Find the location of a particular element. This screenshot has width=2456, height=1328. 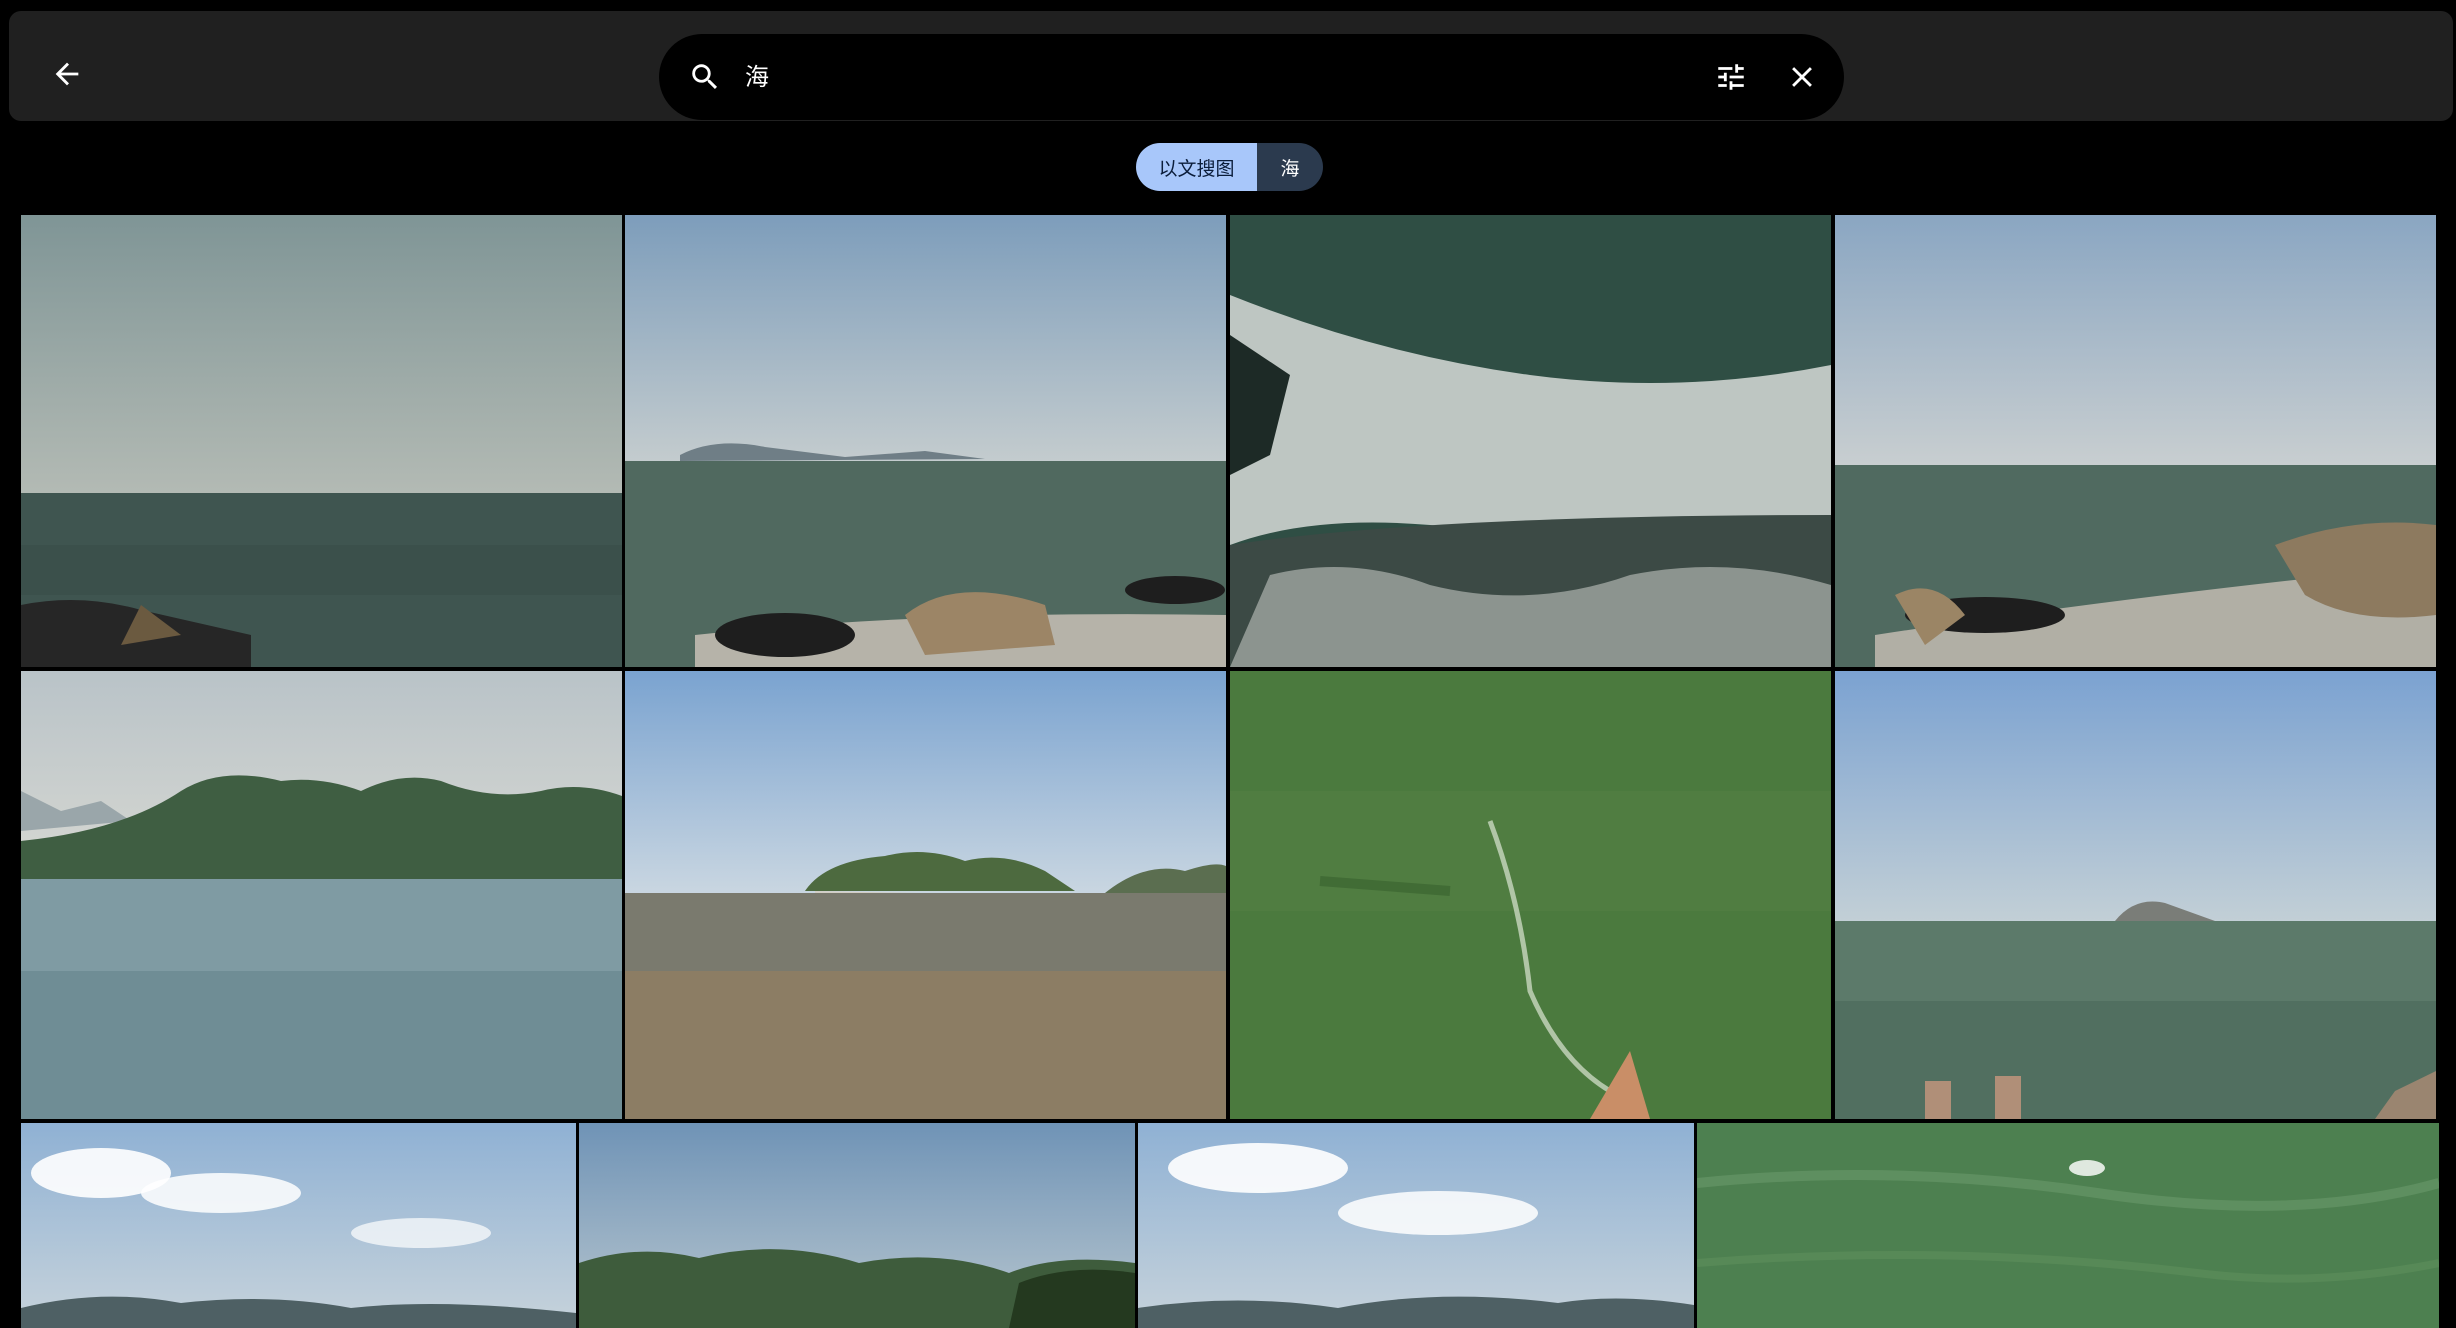

filter-button is located at coordinates (1731, 77).